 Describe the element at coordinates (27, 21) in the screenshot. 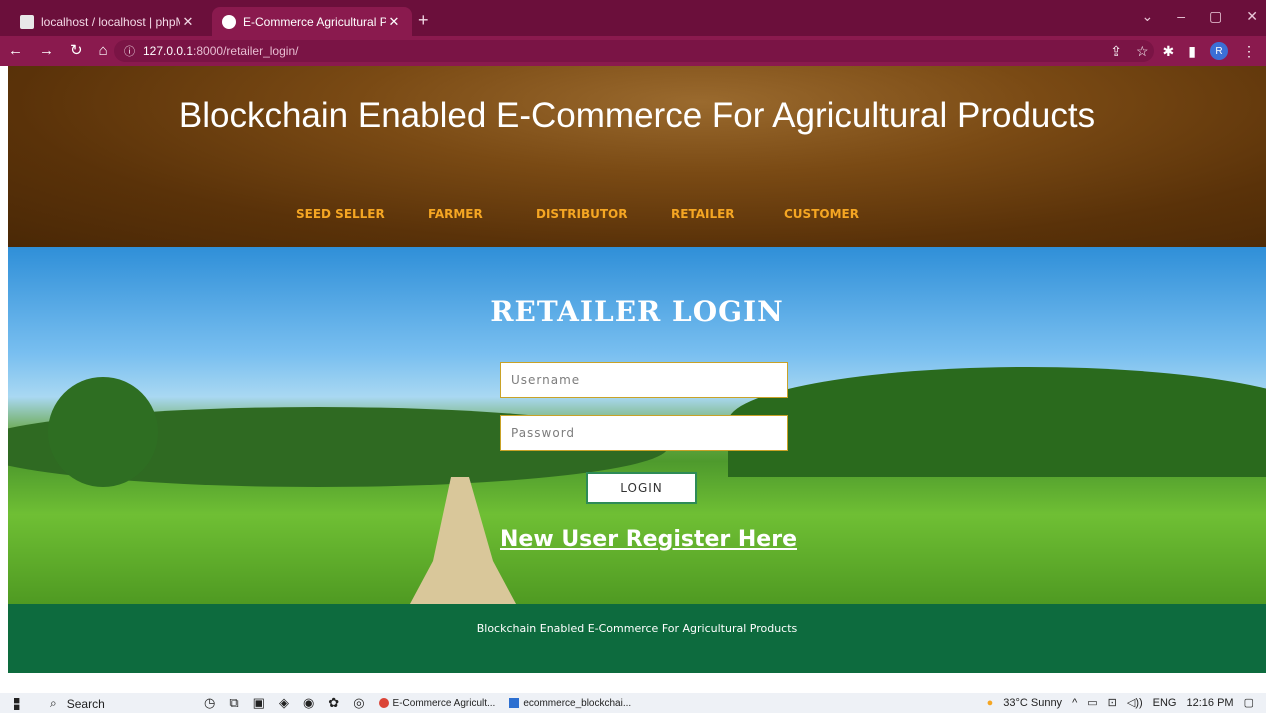

I see `phpmyadmin-favicon-icon` at that location.